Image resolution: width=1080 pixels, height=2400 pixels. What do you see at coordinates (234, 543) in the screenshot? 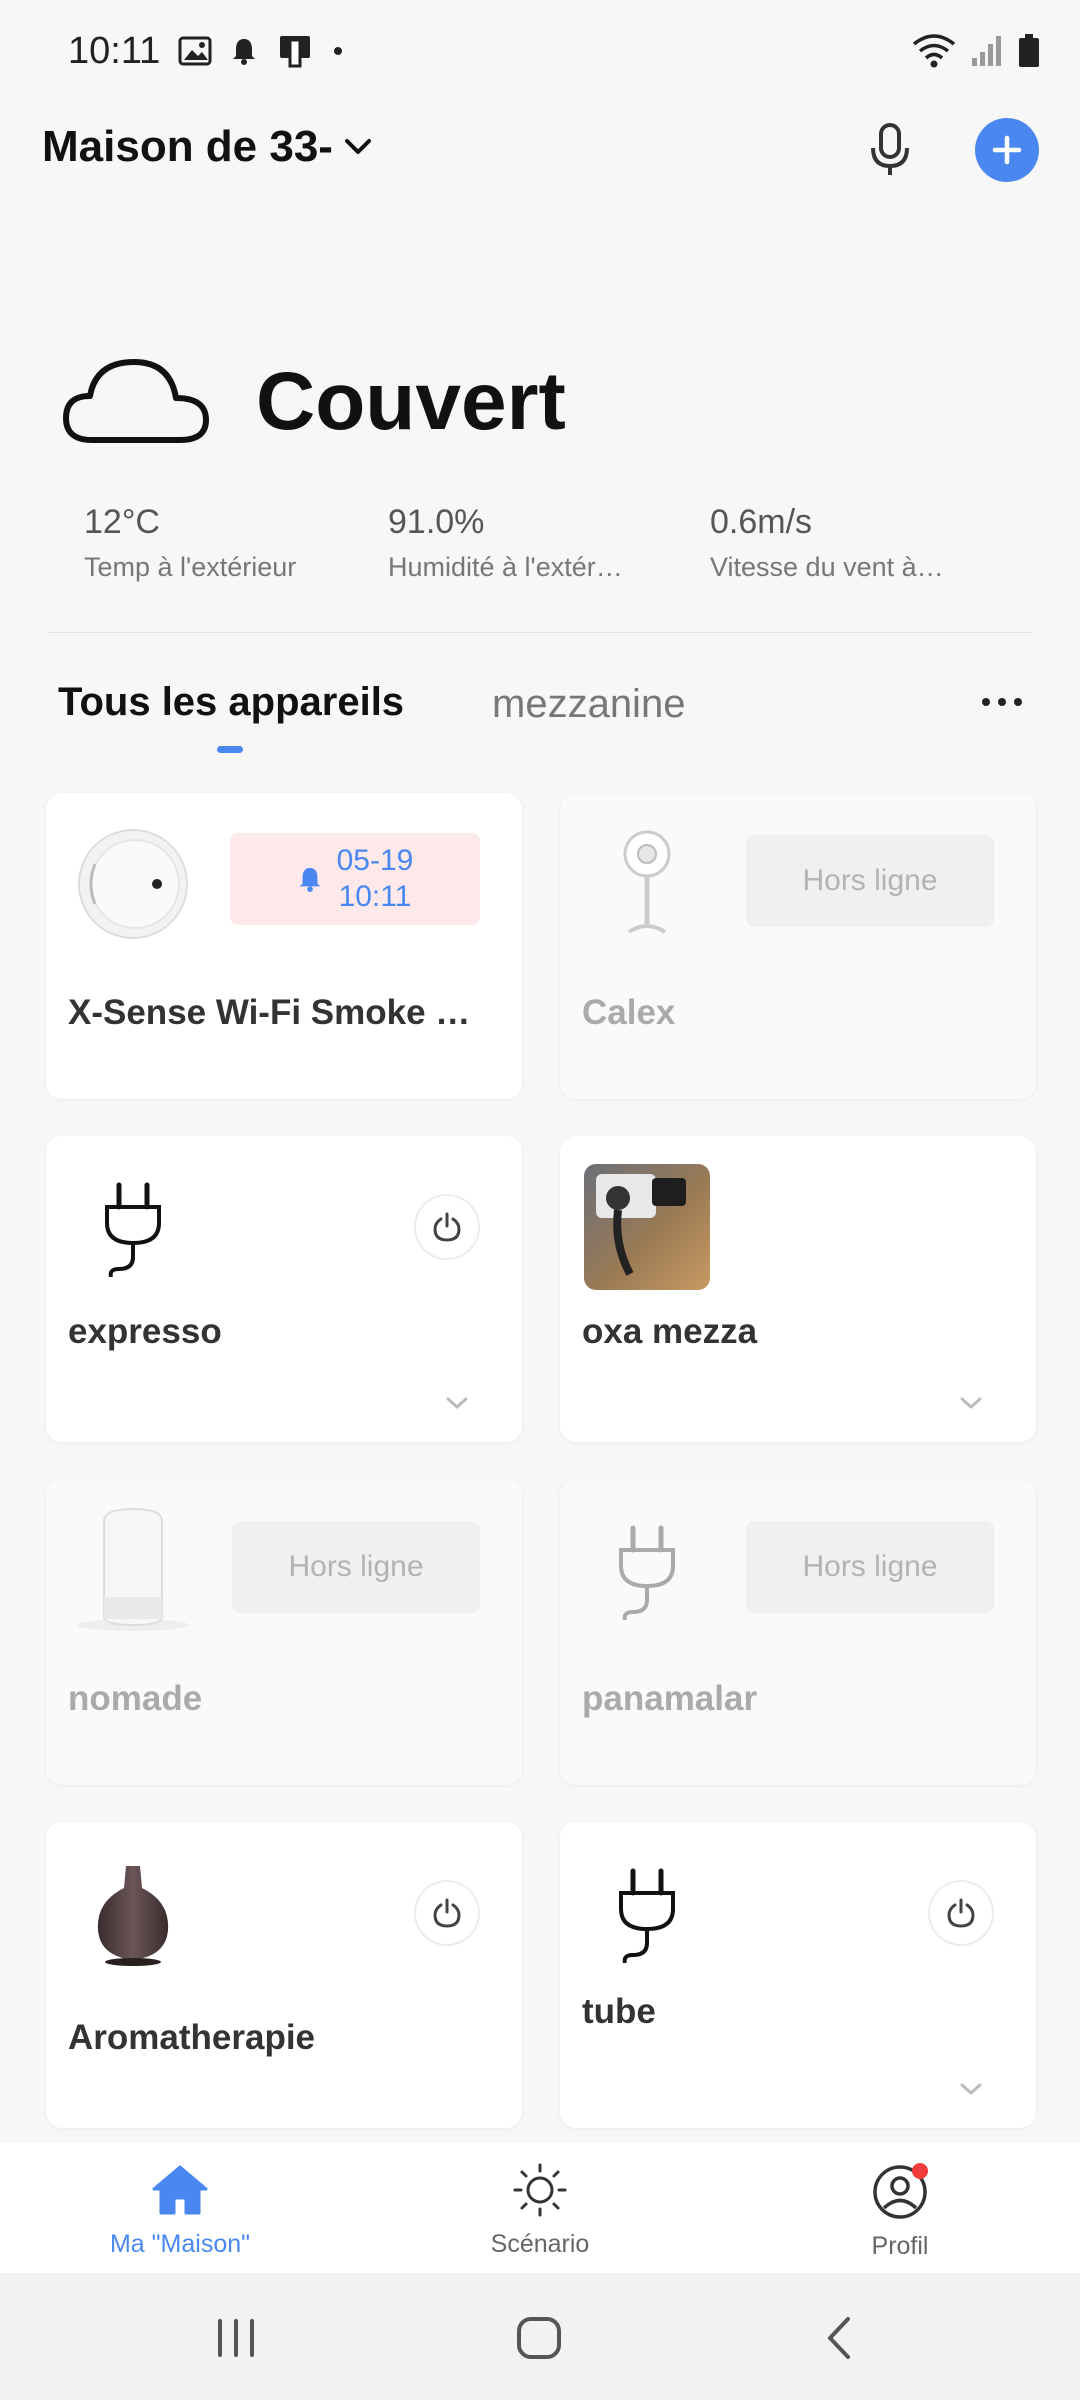
I see `outdoor-temp: 12°C Temp à l'extérieur` at bounding box center [234, 543].